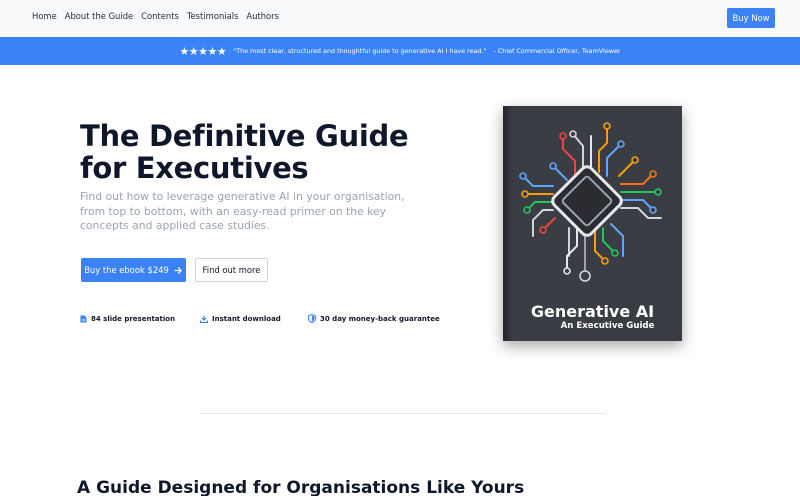  I want to click on find-out-more-button: Find out more, so click(231, 270).